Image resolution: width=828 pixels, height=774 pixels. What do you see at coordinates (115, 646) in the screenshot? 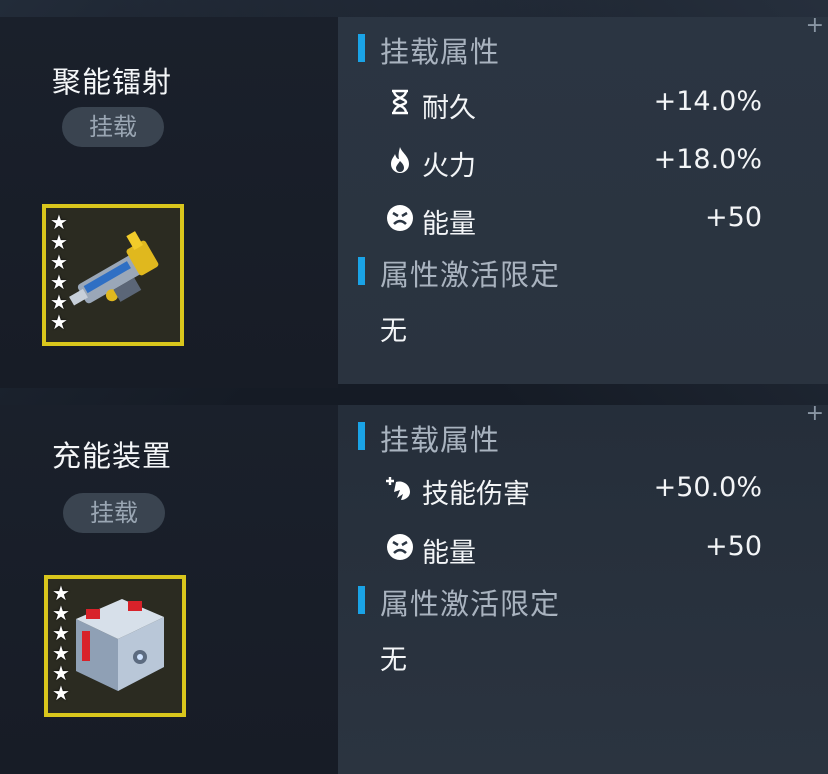
I see `equipment-icon-charger: ★ ★ ★ ★ ★ ★` at bounding box center [115, 646].